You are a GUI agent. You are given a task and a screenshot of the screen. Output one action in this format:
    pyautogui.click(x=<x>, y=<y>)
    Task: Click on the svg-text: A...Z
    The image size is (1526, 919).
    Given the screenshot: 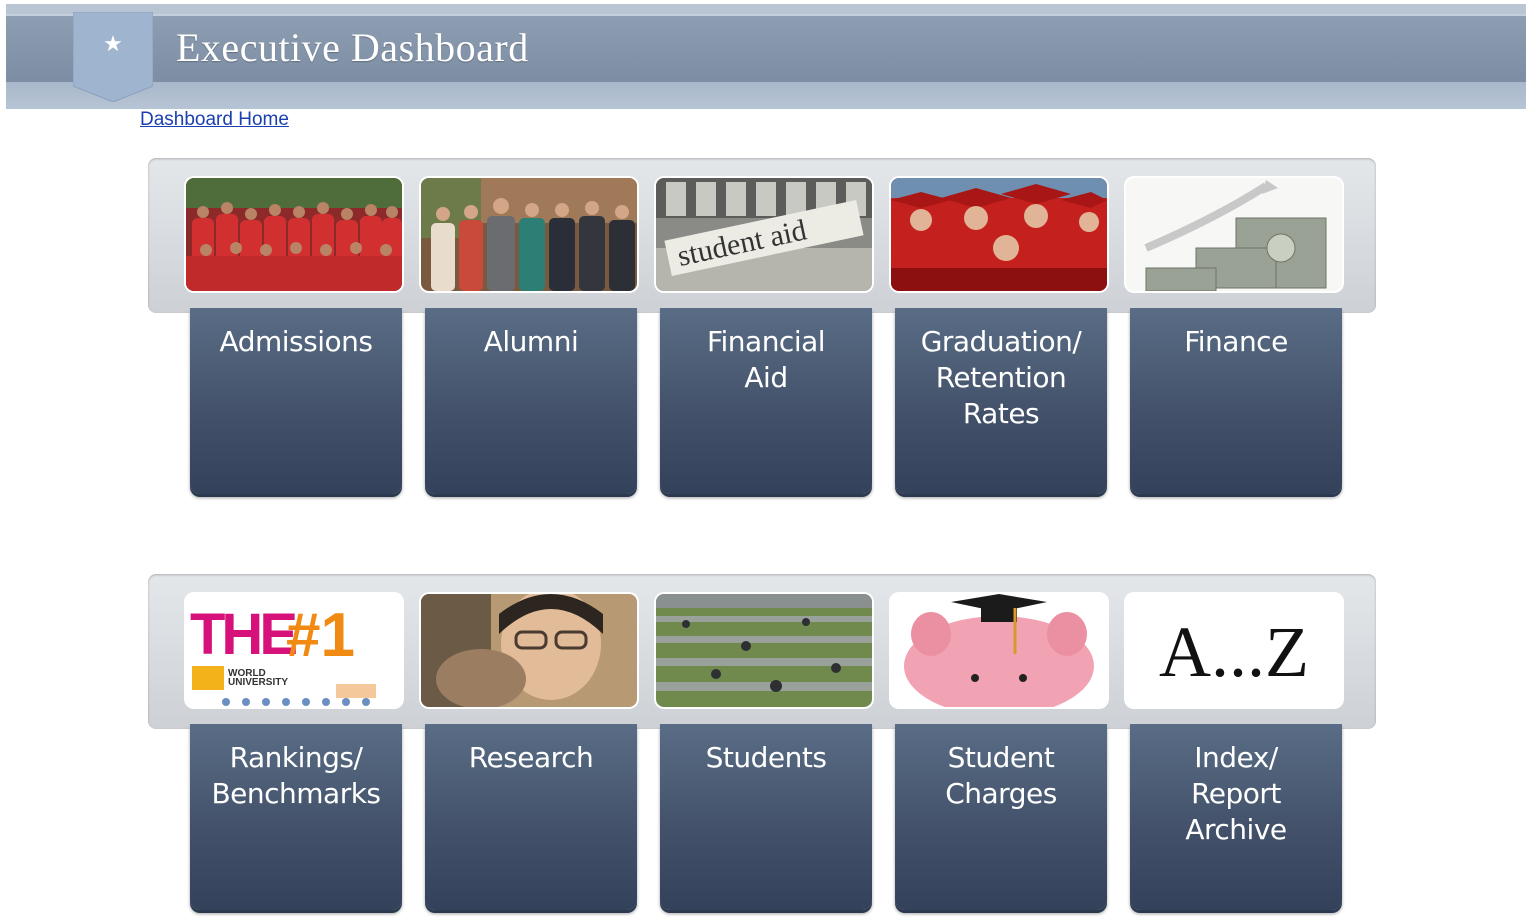 What is the action you would take?
    pyautogui.click(x=1234, y=652)
    